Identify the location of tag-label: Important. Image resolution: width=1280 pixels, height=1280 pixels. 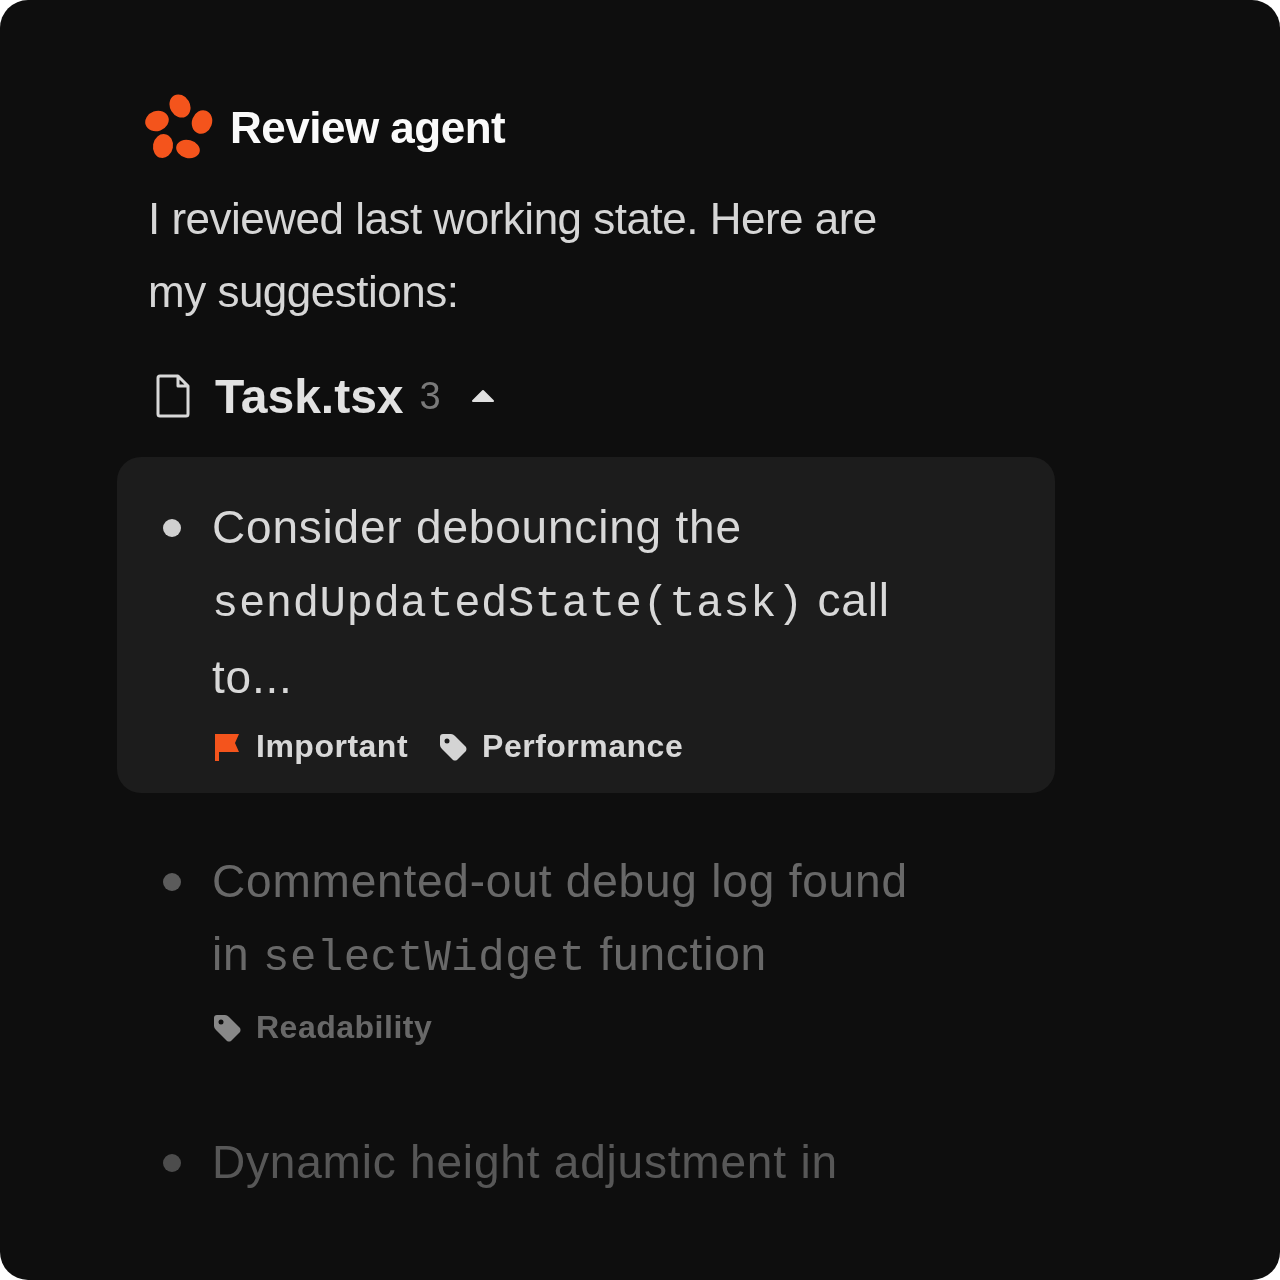
(332, 746).